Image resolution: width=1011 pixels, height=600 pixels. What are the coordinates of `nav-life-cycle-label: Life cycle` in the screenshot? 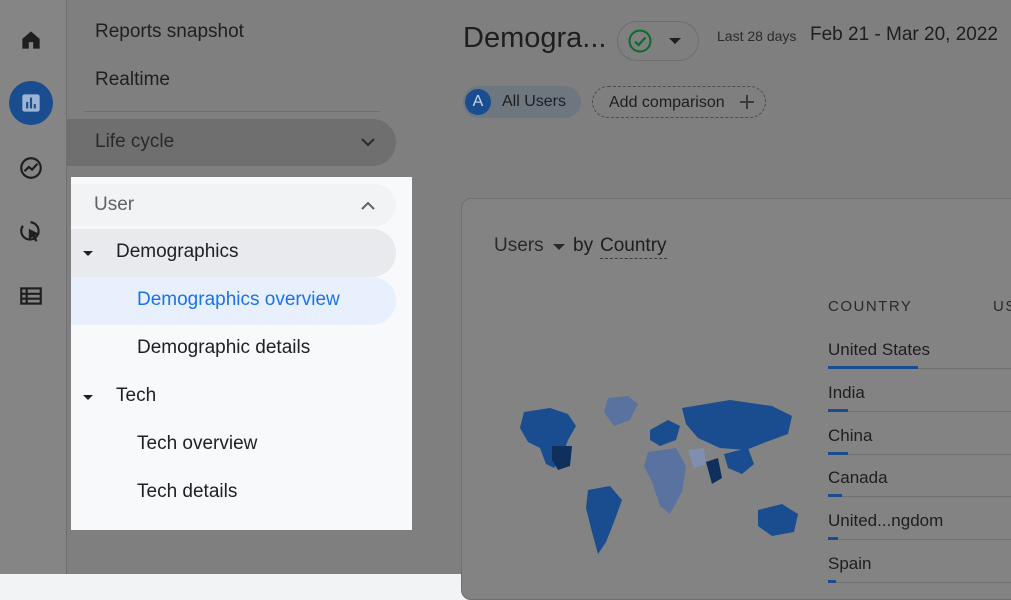 It's located at (135, 141).